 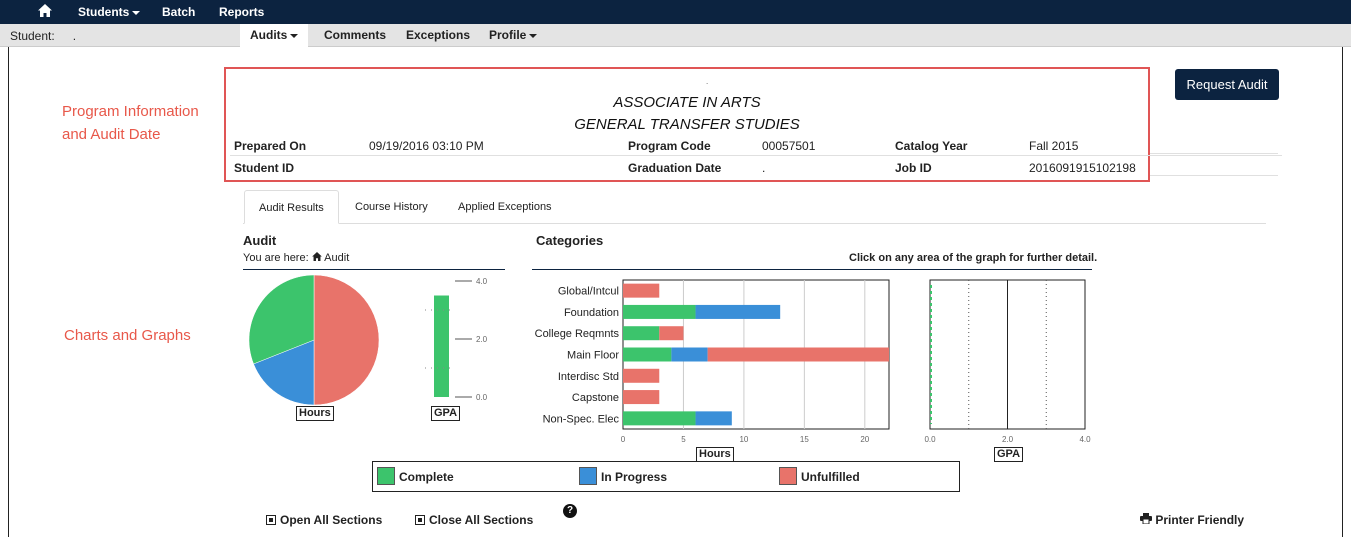 What do you see at coordinates (271, 520) in the screenshot?
I see `expand-icon` at bounding box center [271, 520].